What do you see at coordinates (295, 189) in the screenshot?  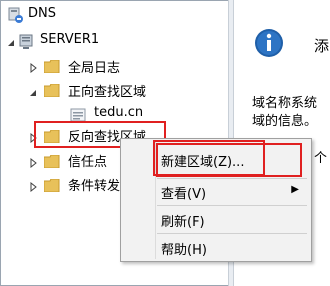 I see `submenu-arrow-icon: ▶` at bounding box center [295, 189].